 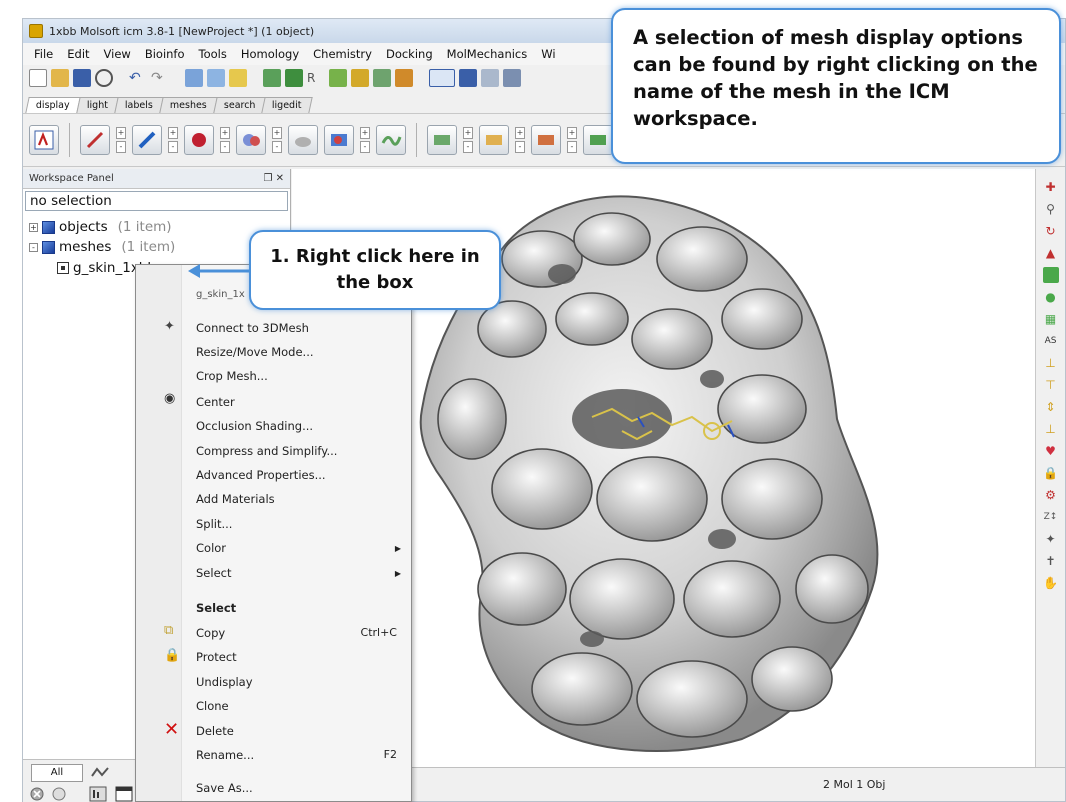 I want to click on residue-plus-button: +, so click(x=468, y=133).